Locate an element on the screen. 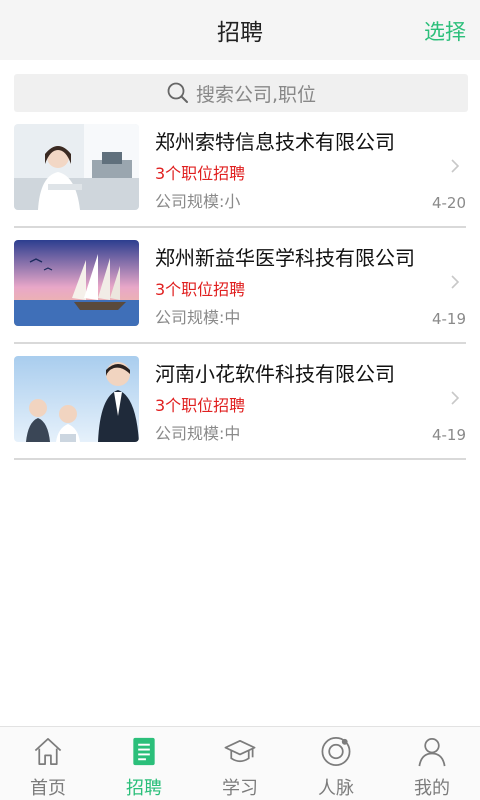 Image resolution: width=480 pixels, height=800 pixels. tab-recruitment: 招聘 is located at coordinates (144, 763).